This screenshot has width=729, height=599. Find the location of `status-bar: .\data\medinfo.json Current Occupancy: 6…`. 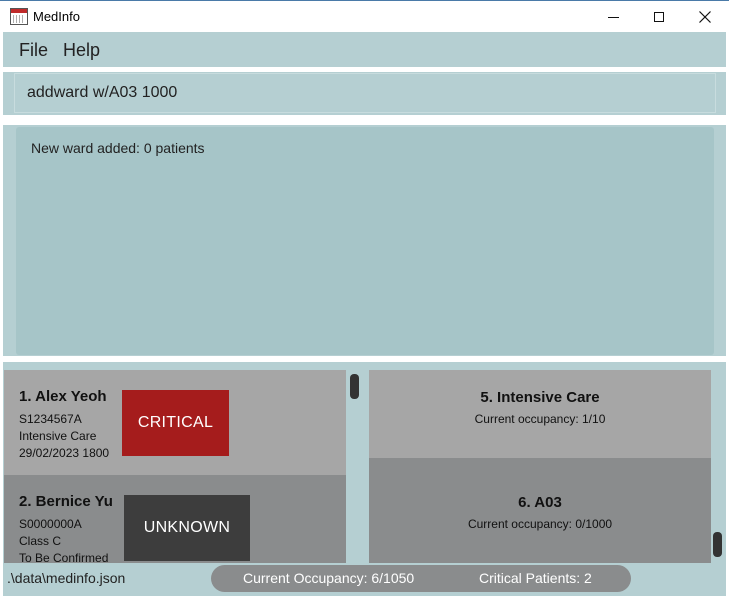

status-bar: .\data\medinfo.json Current Occupancy: 6… is located at coordinates (364, 579).